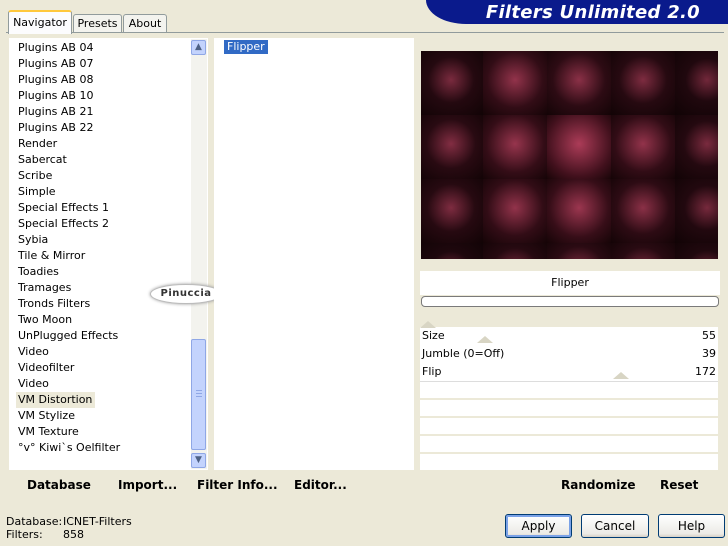 The width and height of the screenshot is (728, 546). I want to click on category-item: Plugins AB 21, so click(55, 112).